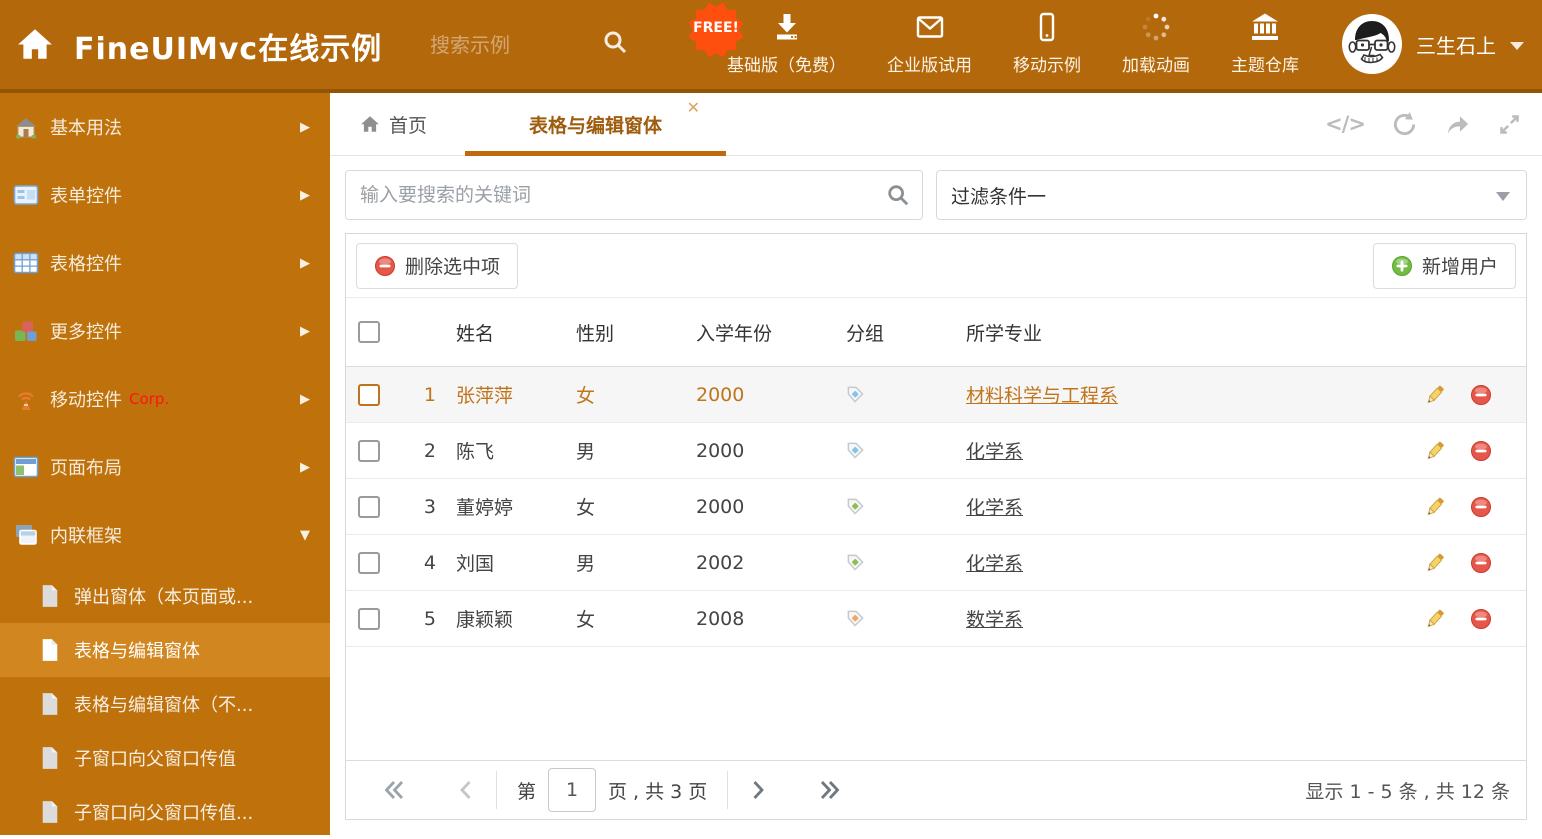  I want to click on first-page-icon, so click(394, 790).